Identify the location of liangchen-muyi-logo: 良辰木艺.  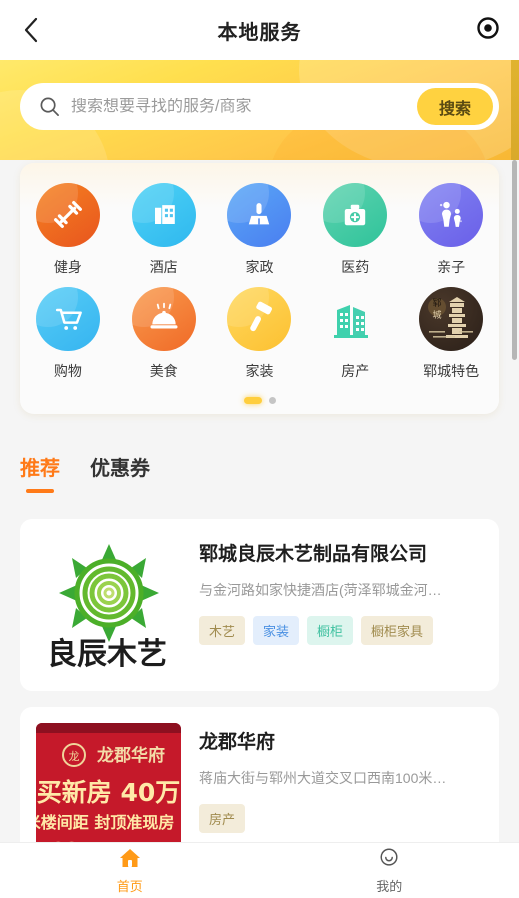
(107, 607).